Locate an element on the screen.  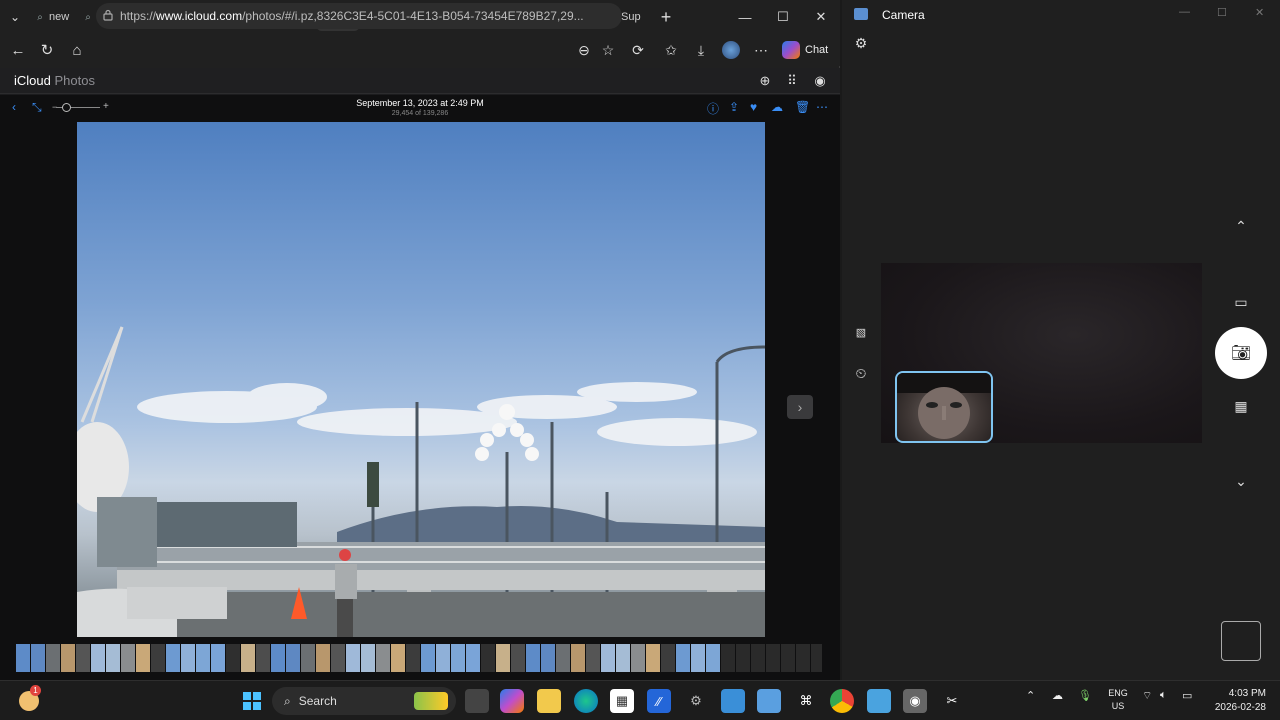
more-options-icon: ⋯ is located at coordinates (822, 107).